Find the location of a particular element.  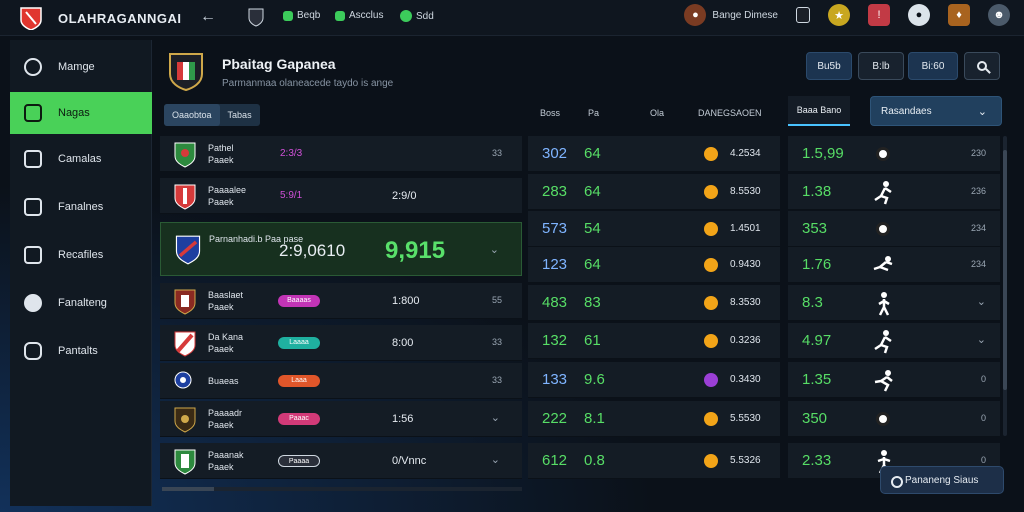

odds-row: 483 83 8.3530 is located at coordinates (654, 303).